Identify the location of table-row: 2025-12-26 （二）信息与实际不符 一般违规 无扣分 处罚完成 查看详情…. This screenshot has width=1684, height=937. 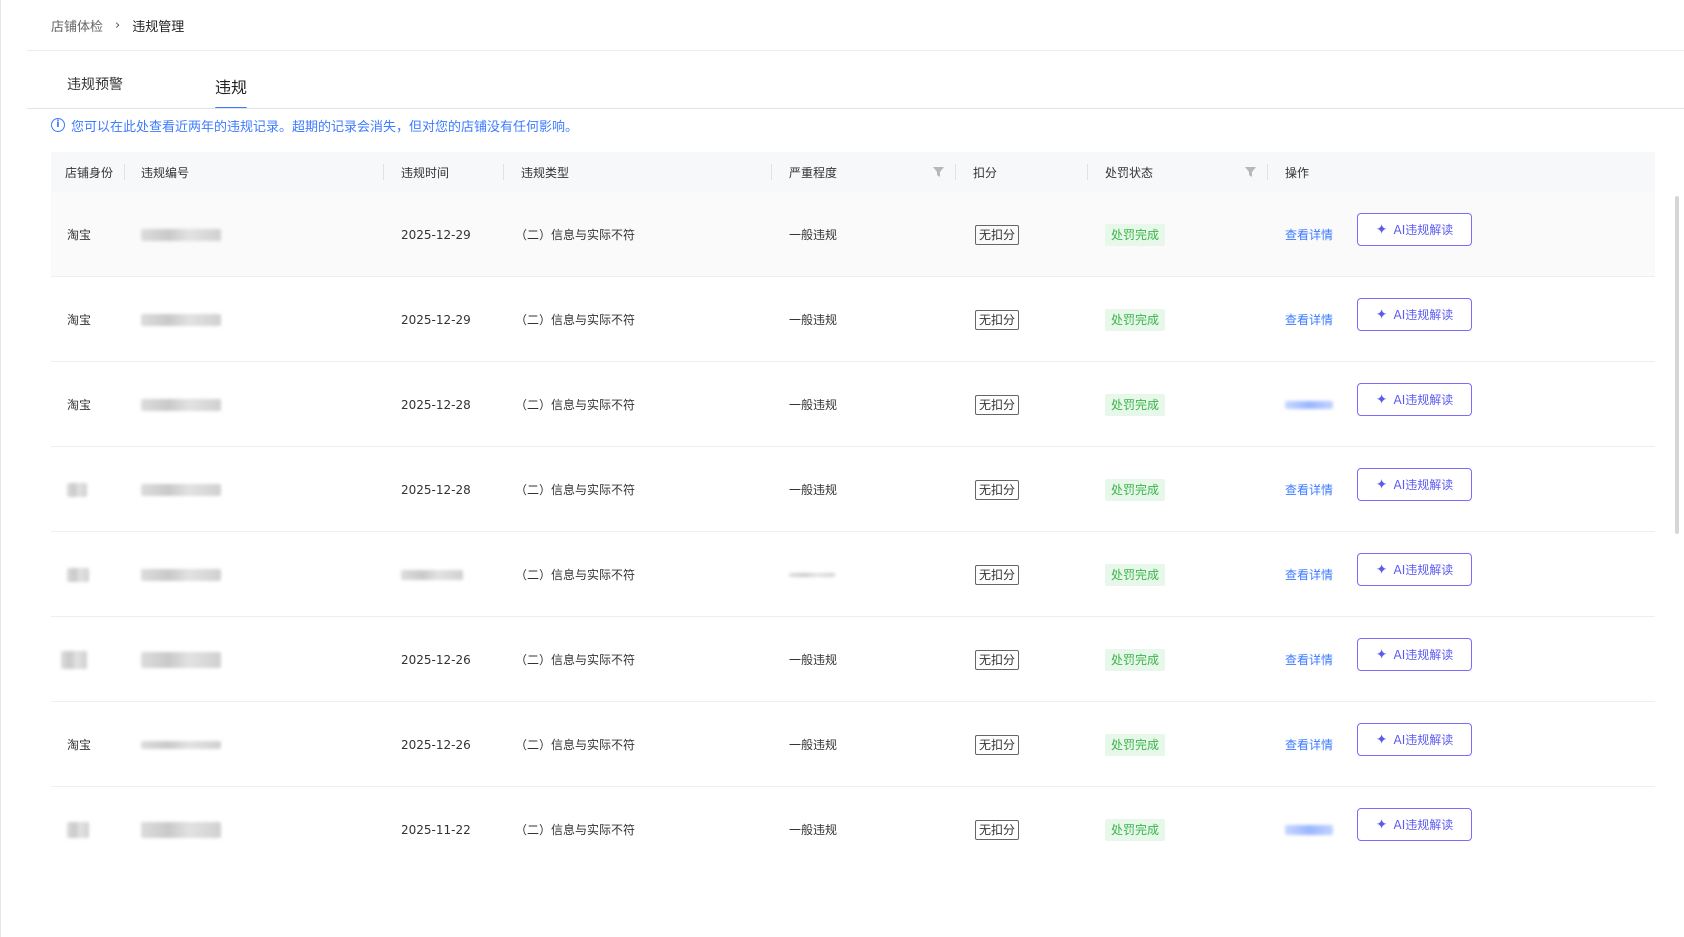
(853, 659).